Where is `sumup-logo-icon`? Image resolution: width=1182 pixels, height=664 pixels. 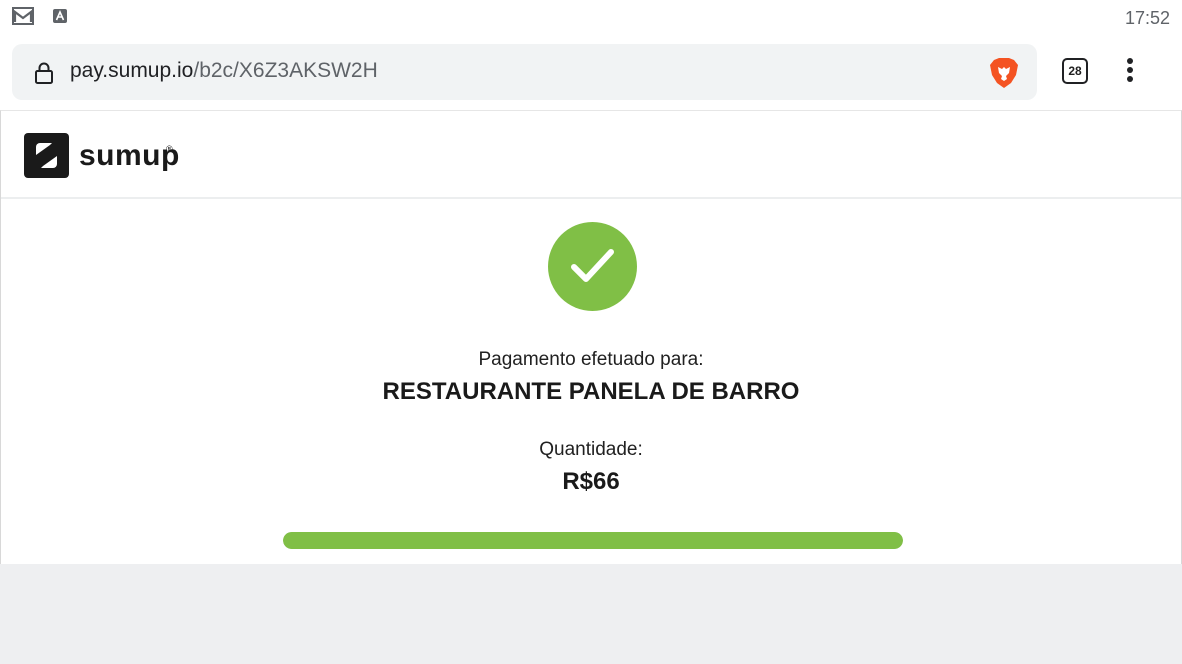
sumup-logo-icon is located at coordinates (46, 155).